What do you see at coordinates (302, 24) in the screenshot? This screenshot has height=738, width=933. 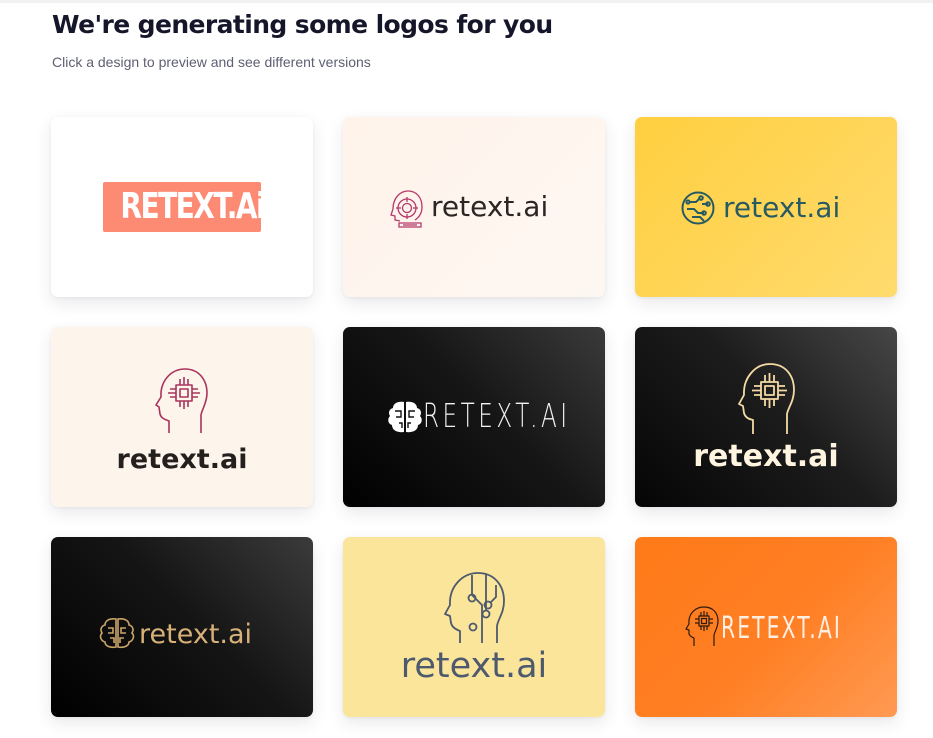 I see `page-title: We're generating some logos for you` at bounding box center [302, 24].